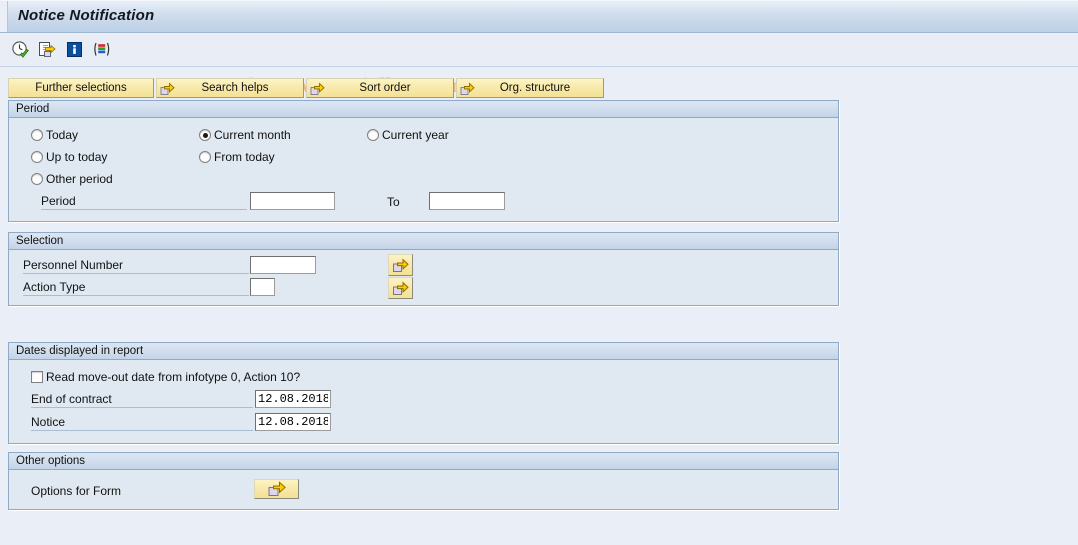 This screenshot has height=545, width=1078. I want to click on radio-current-year: Current year, so click(408, 135).